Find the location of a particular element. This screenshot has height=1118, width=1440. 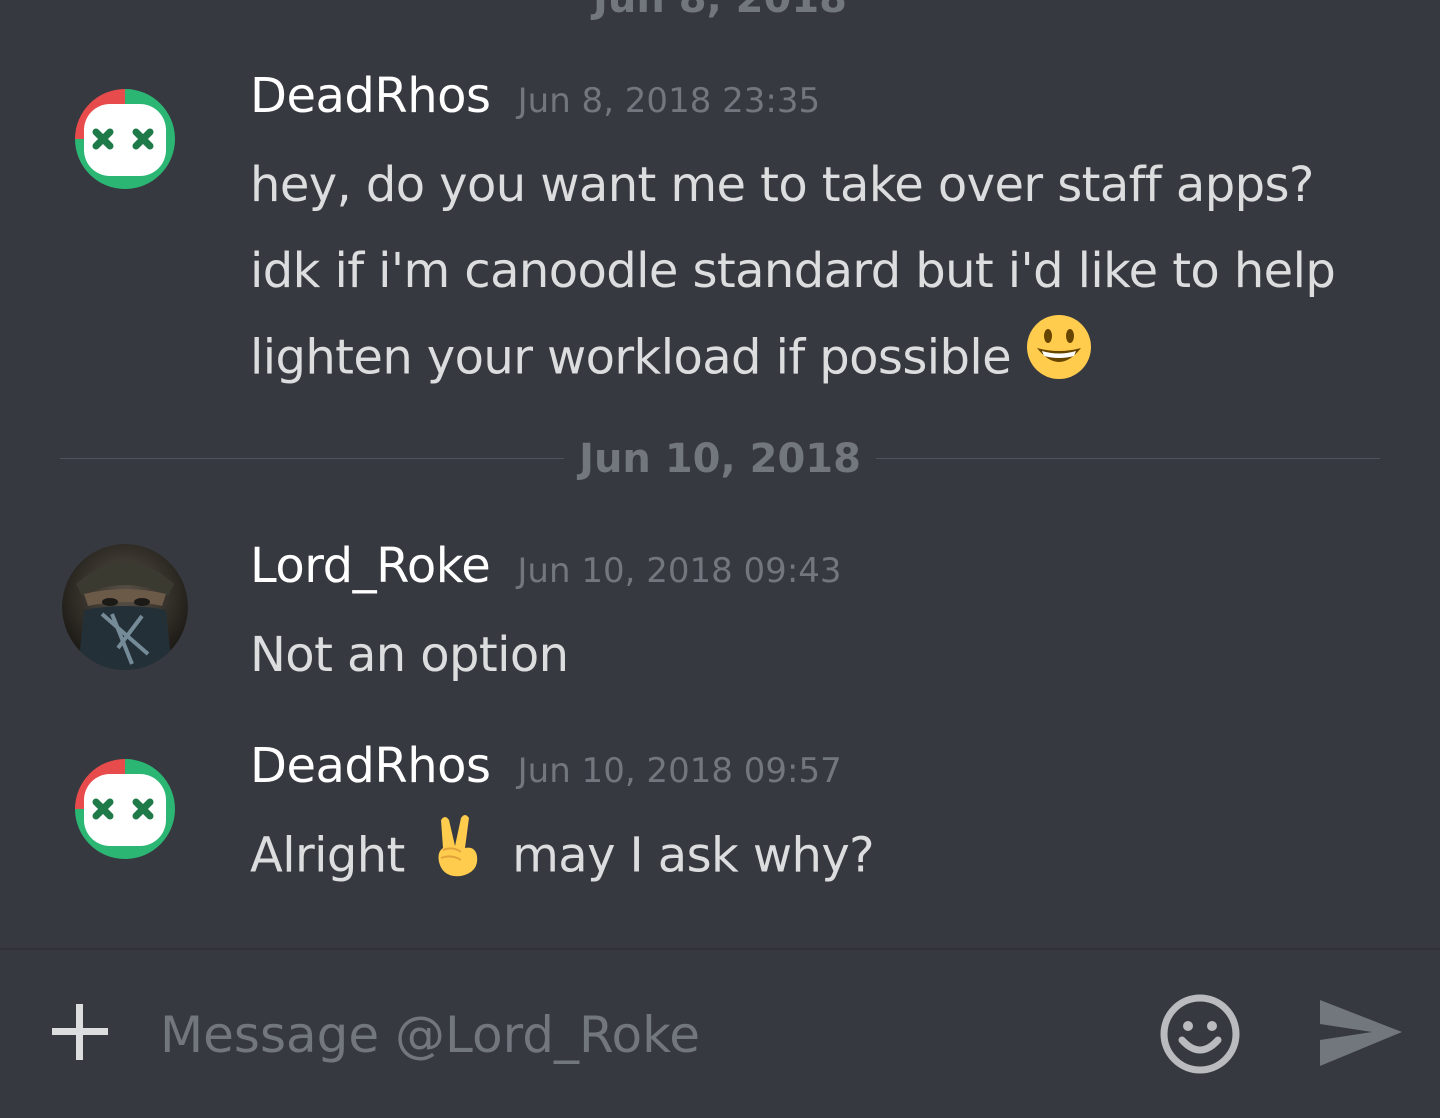

message-text: Alright may I ask why? is located at coordinates (810, 858).